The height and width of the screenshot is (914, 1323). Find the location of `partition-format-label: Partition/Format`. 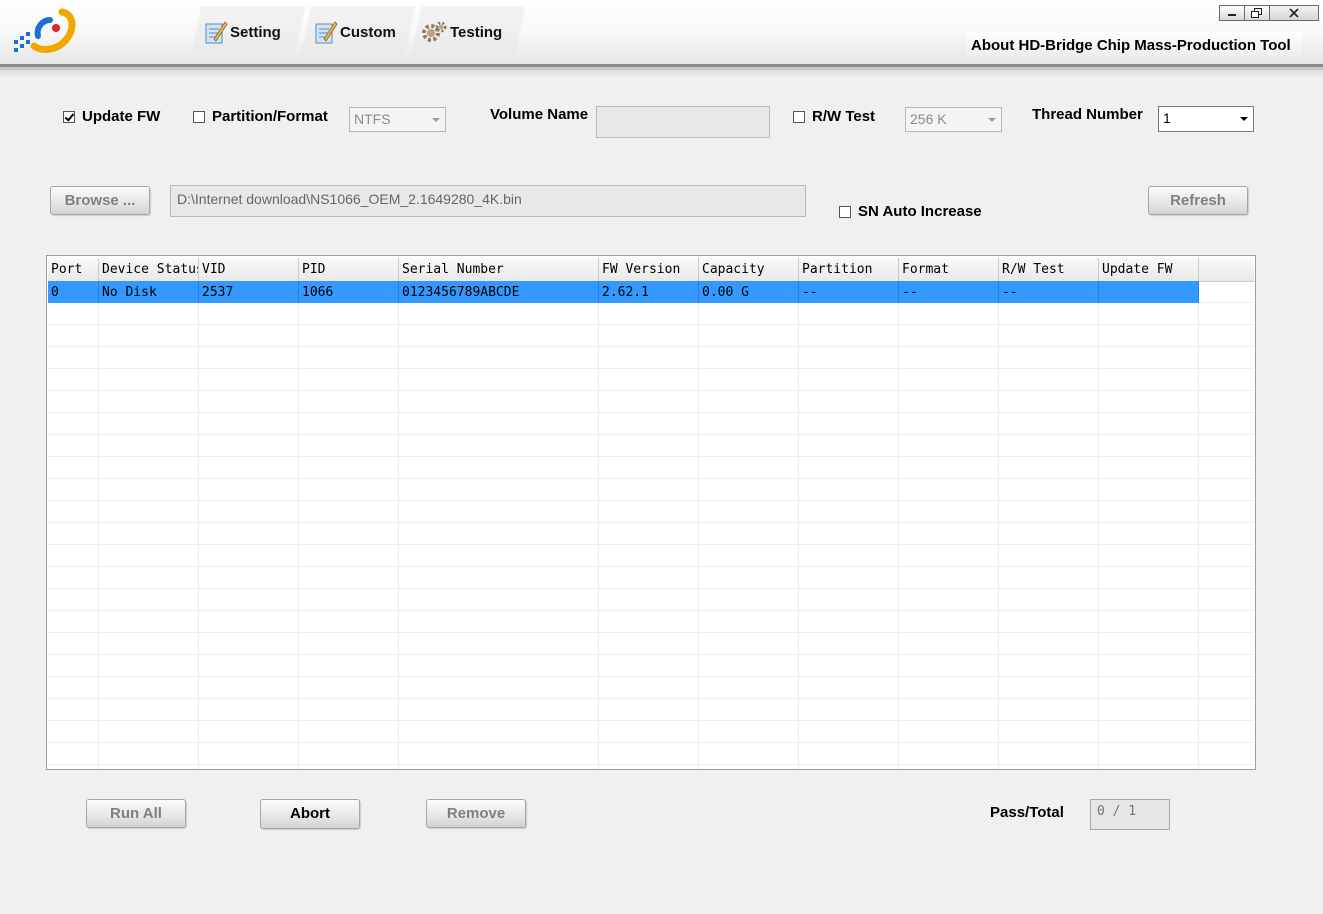

partition-format-label: Partition/Format is located at coordinates (270, 116).